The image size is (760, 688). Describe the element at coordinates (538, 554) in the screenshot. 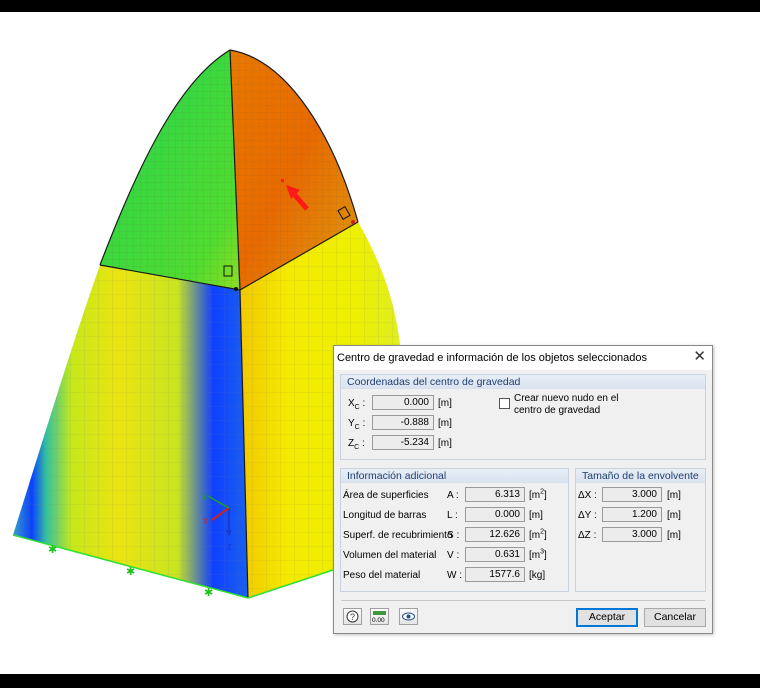

I see `info-volume-unit: [m3]` at that location.